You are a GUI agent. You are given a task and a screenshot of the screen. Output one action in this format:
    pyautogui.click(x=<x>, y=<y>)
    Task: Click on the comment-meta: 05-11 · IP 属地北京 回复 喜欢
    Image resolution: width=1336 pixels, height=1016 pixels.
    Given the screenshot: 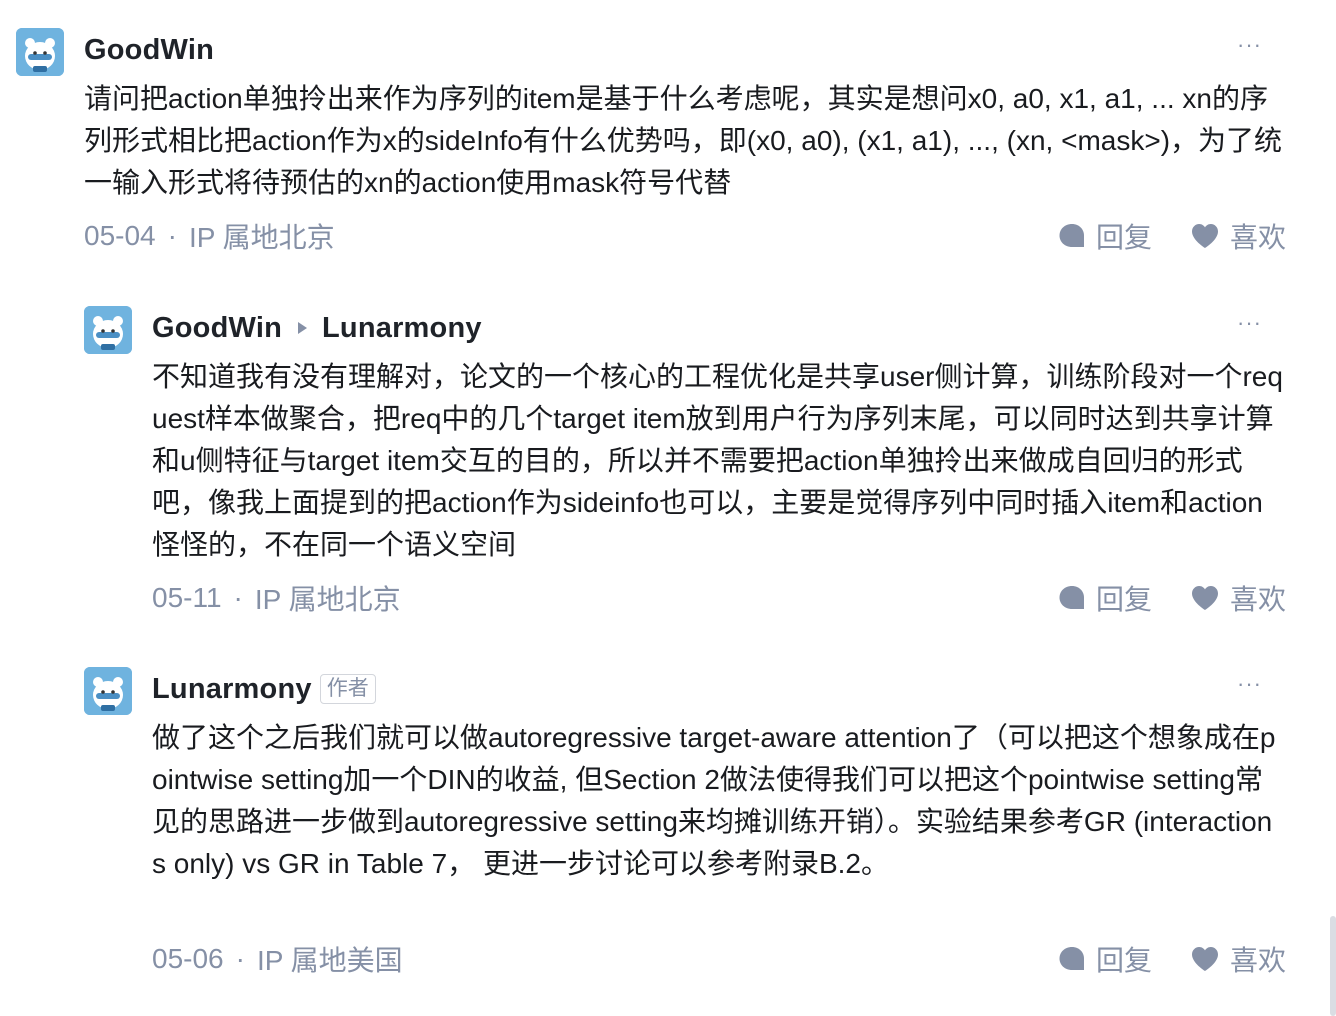 What is the action you would take?
    pyautogui.click(x=719, y=598)
    